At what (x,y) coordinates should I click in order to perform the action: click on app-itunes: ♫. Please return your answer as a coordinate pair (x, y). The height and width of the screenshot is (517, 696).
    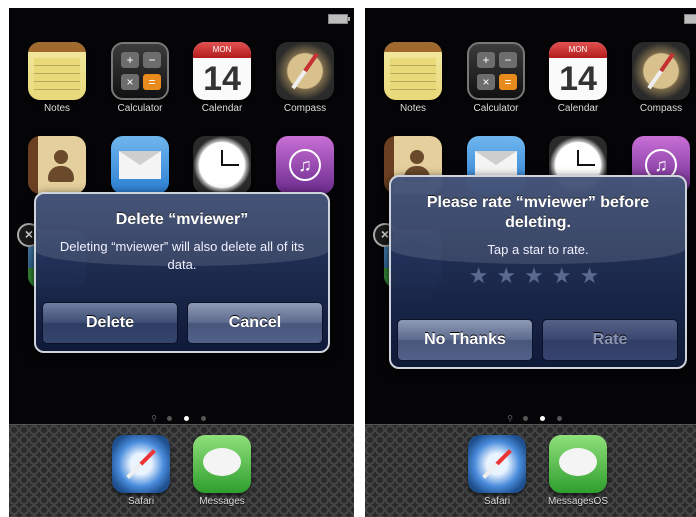
    Looking at the image, I should click on (305, 165).